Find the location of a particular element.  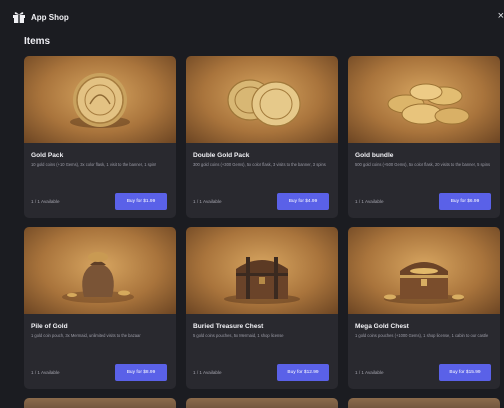

buy-button: Buy for $8.99 is located at coordinates (141, 372).